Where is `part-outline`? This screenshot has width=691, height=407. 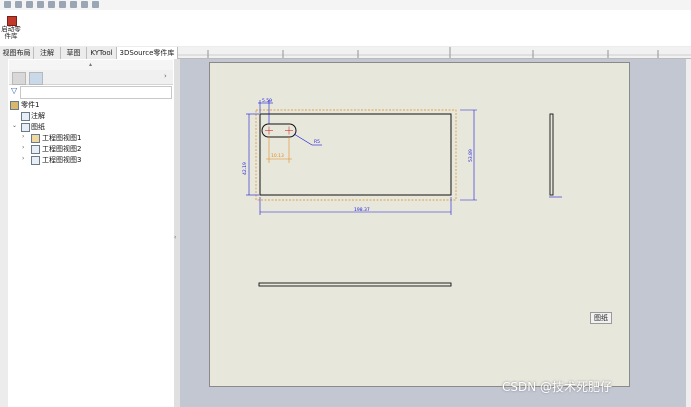
part-outline is located at coordinates (355, 154).